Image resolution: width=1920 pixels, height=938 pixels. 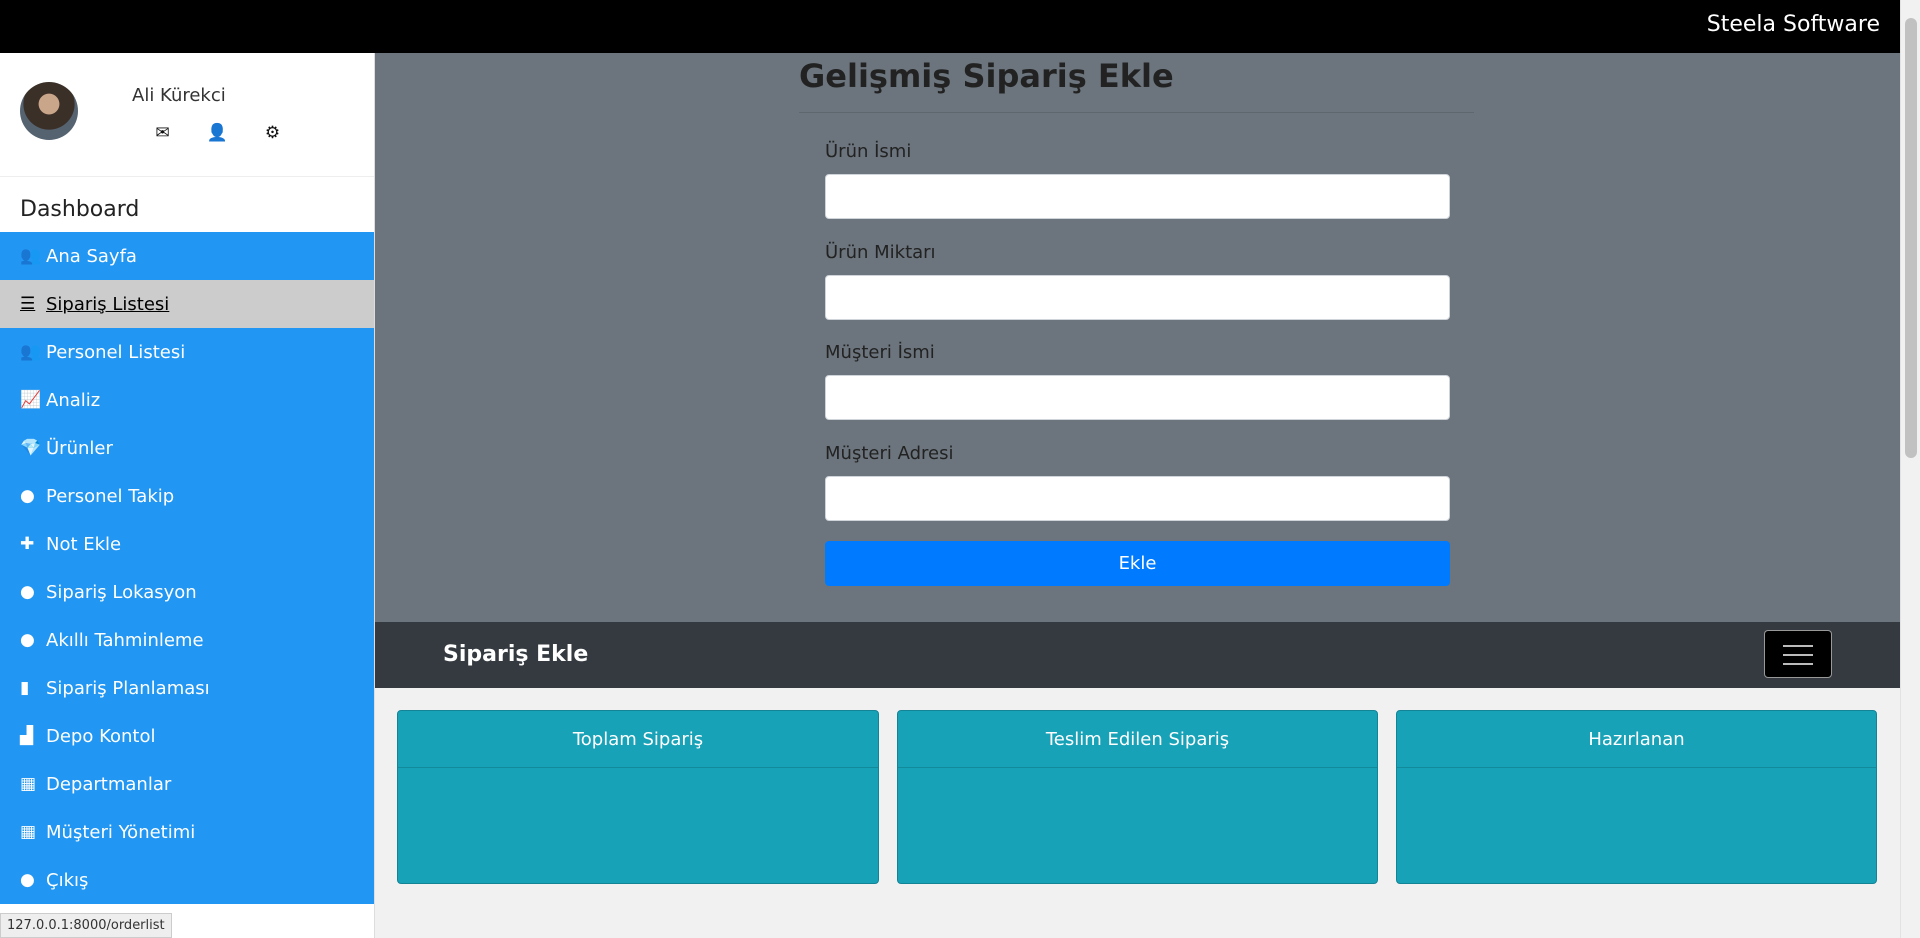 I want to click on hamburger-icon, so click(x=1798, y=654).